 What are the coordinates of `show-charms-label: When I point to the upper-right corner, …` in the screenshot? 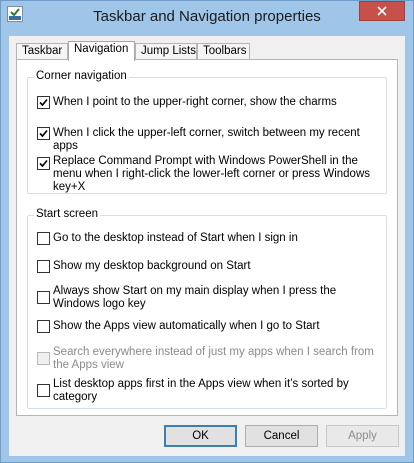 It's located at (195, 102).